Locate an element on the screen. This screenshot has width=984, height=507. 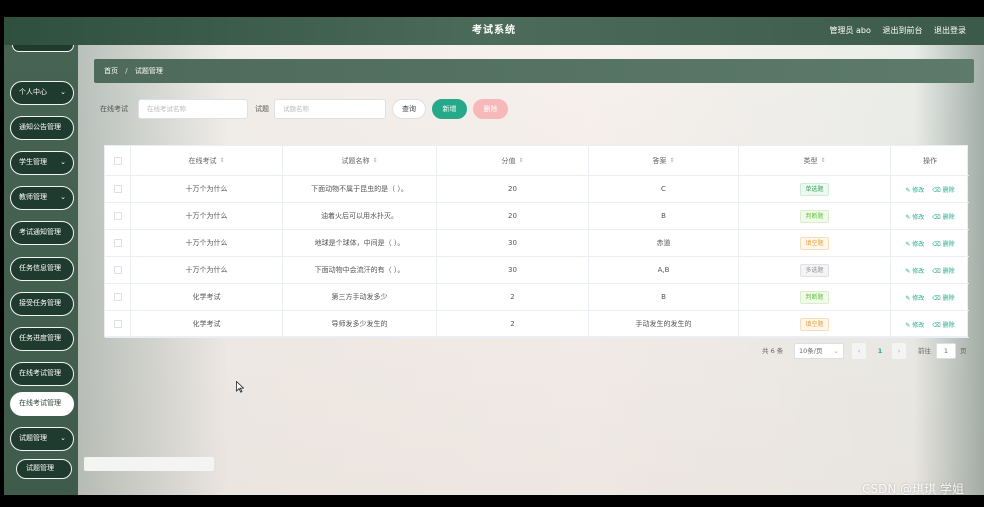
query-button: 查询 is located at coordinates (409, 109).